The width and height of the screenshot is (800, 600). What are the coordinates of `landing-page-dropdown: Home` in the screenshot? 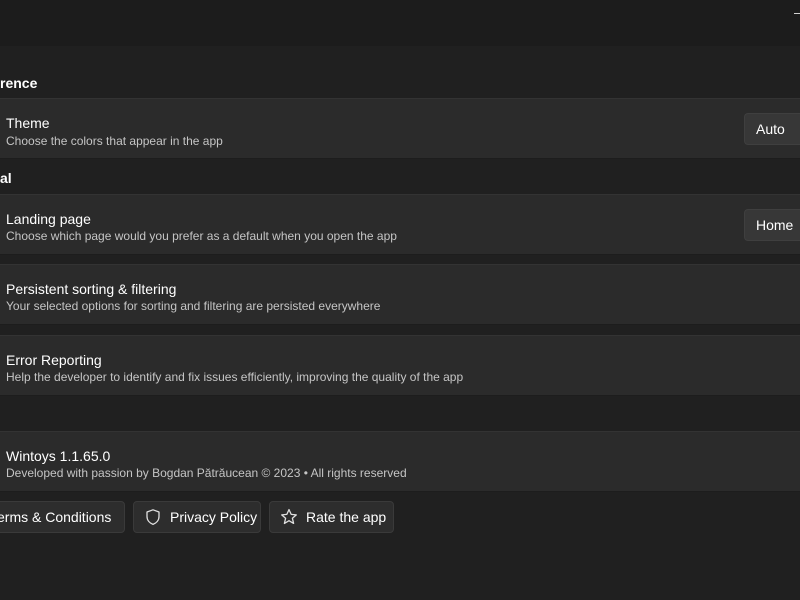 It's located at (772, 225).